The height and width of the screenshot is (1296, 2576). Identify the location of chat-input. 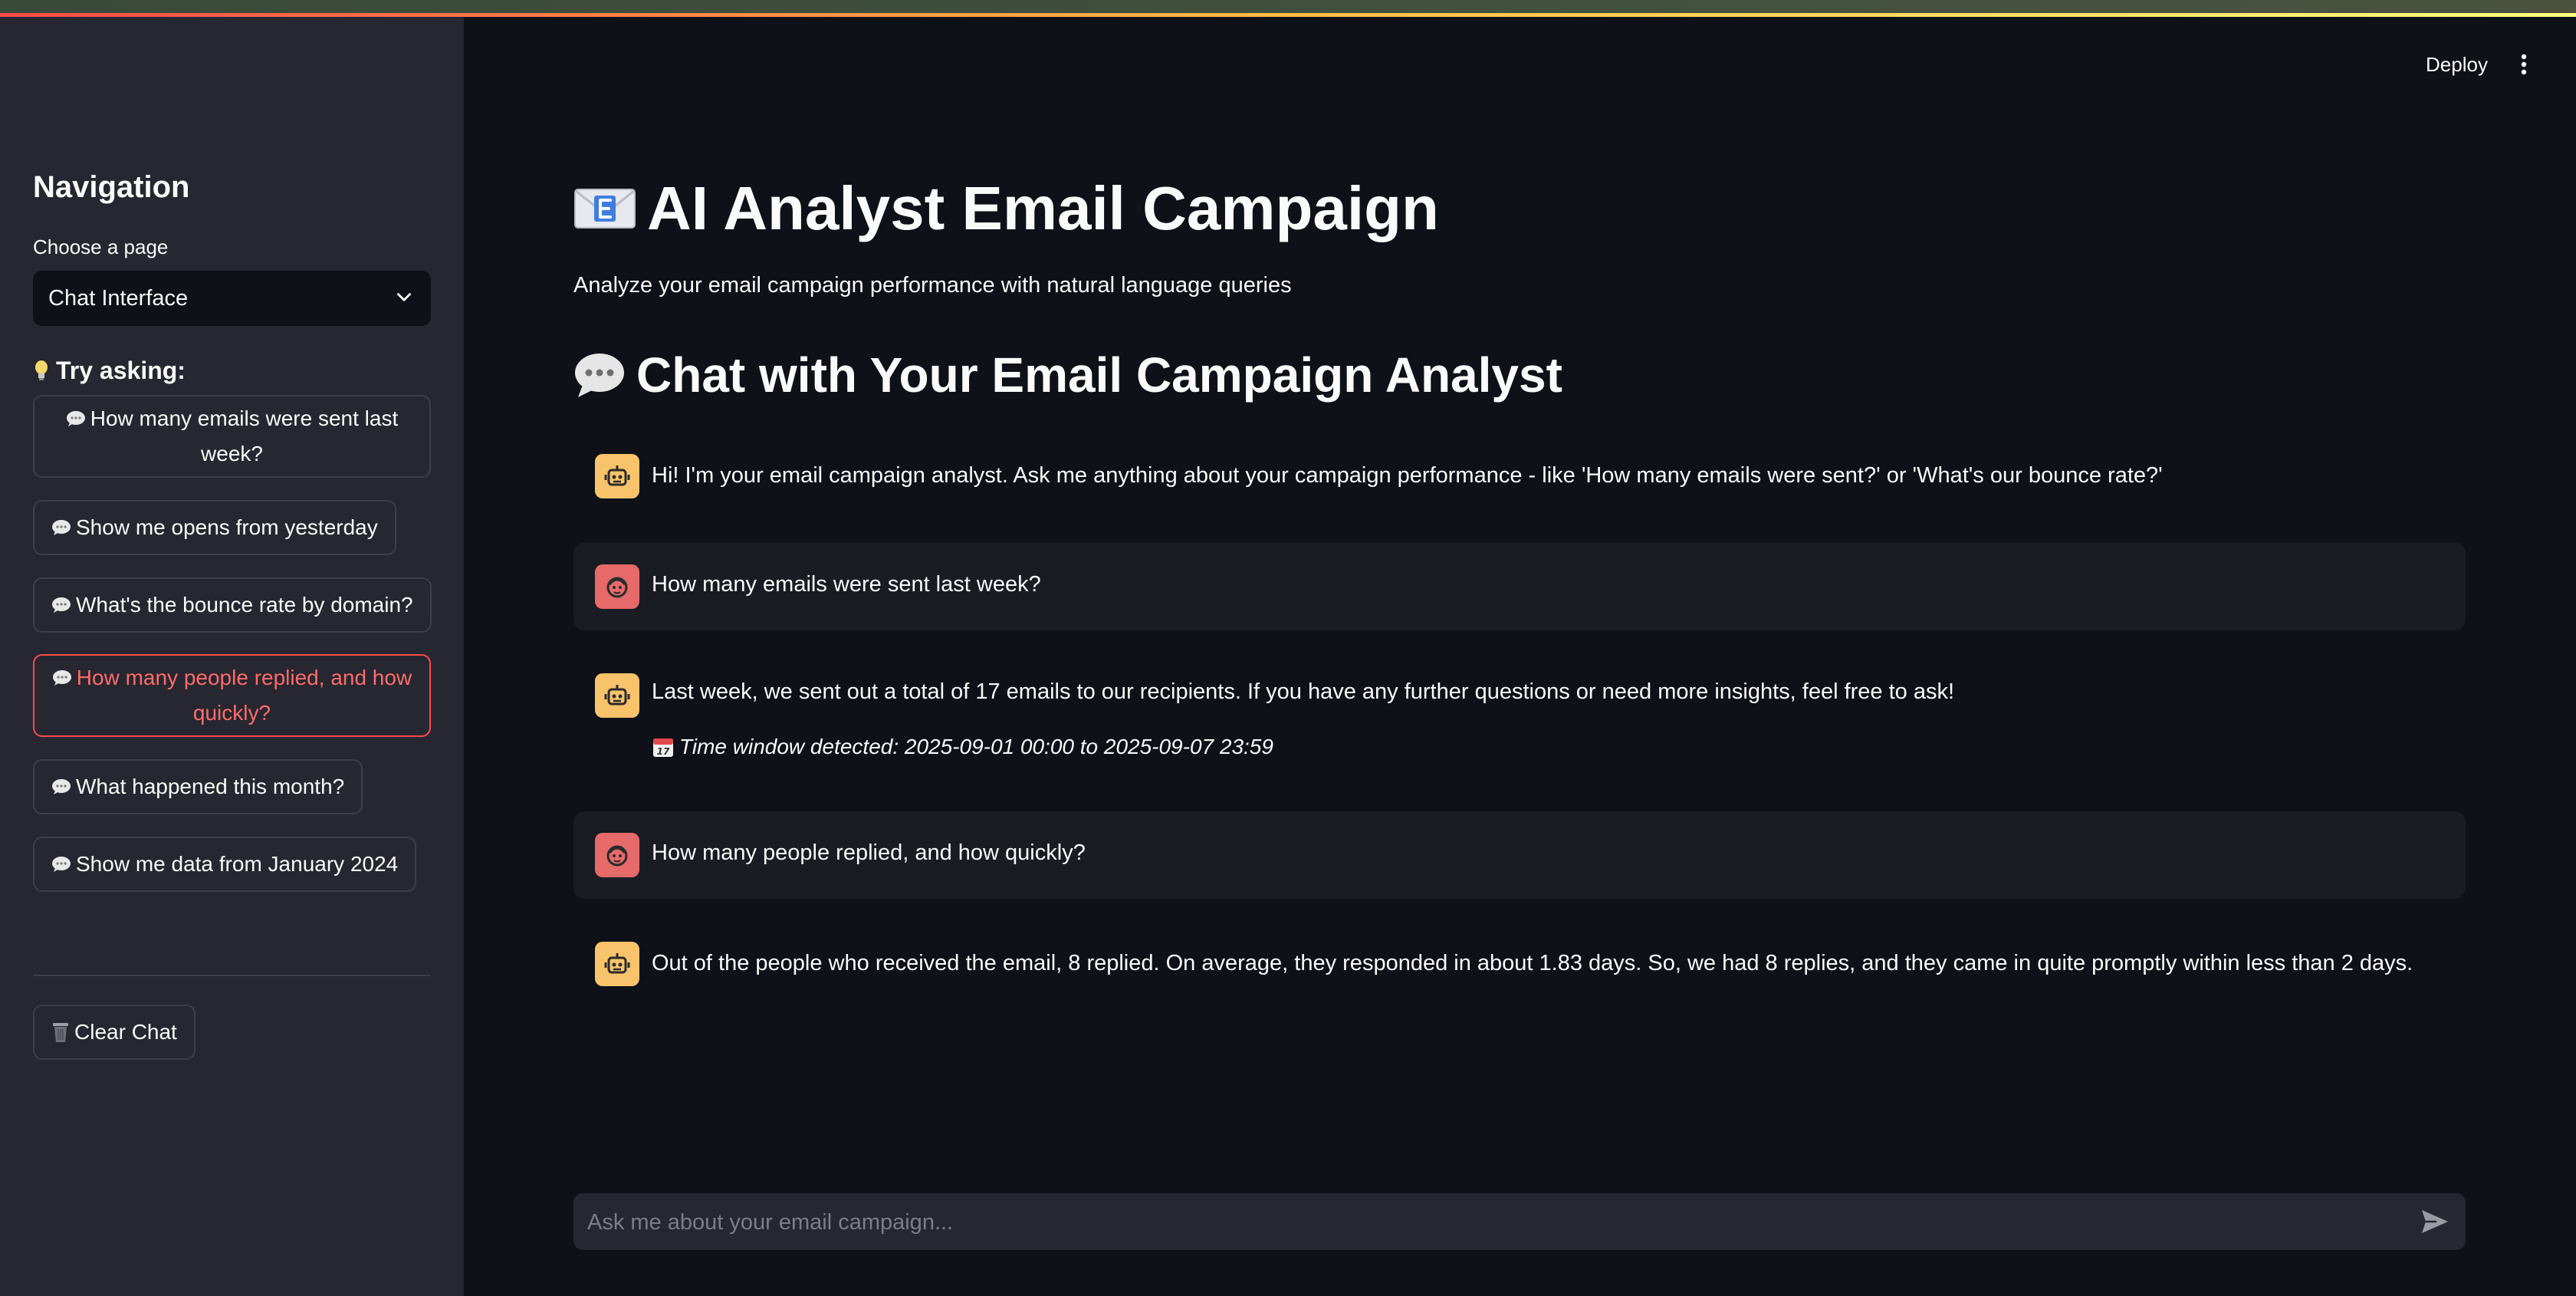
(1485, 1222).